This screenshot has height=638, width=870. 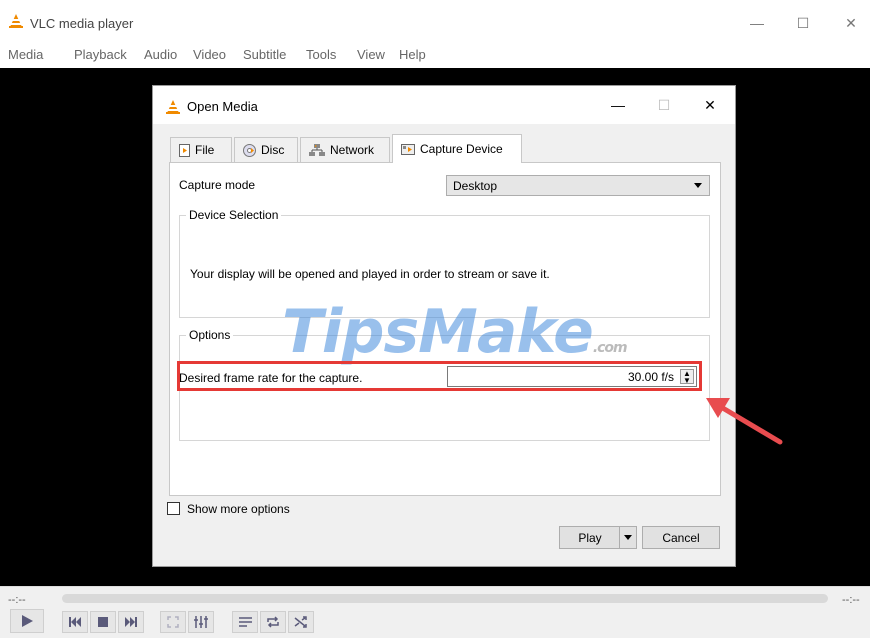 What do you see at coordinates (408, 149) in the screenshot?
I see `capture-device-icon` at bounding box center [408, 149].